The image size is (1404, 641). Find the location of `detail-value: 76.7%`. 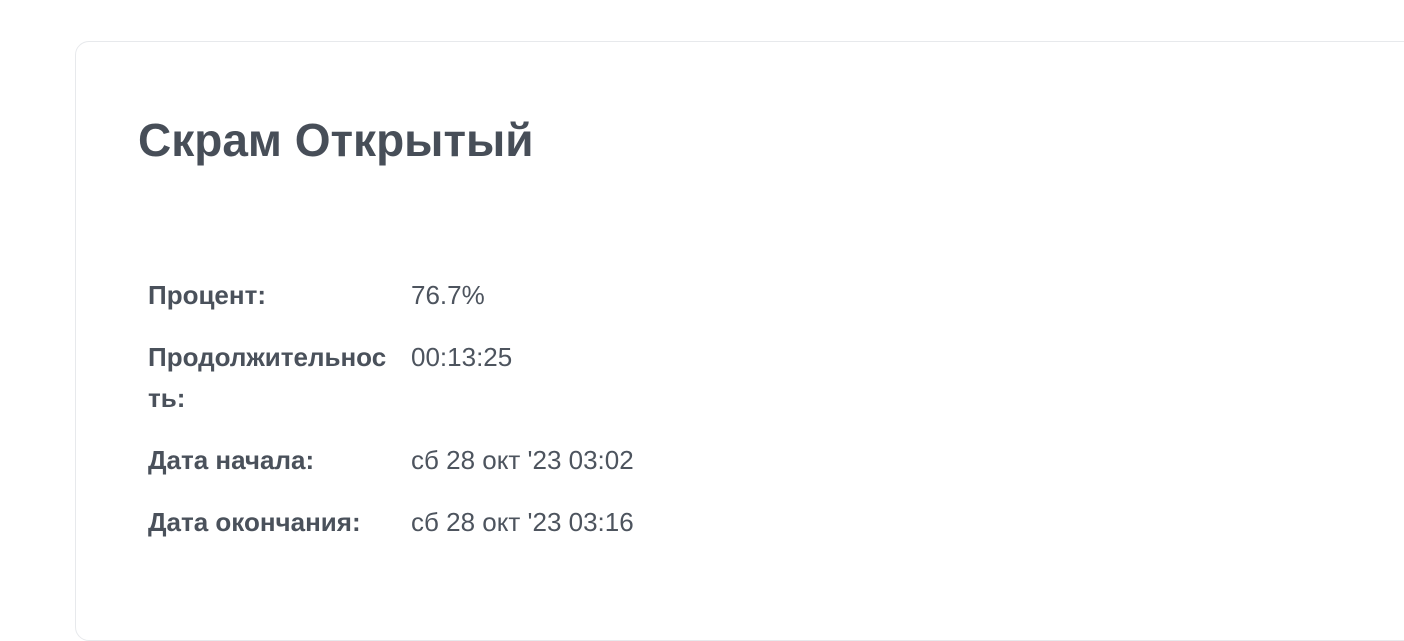

detail-value: 76.7% is located at coordinates (448, 295).